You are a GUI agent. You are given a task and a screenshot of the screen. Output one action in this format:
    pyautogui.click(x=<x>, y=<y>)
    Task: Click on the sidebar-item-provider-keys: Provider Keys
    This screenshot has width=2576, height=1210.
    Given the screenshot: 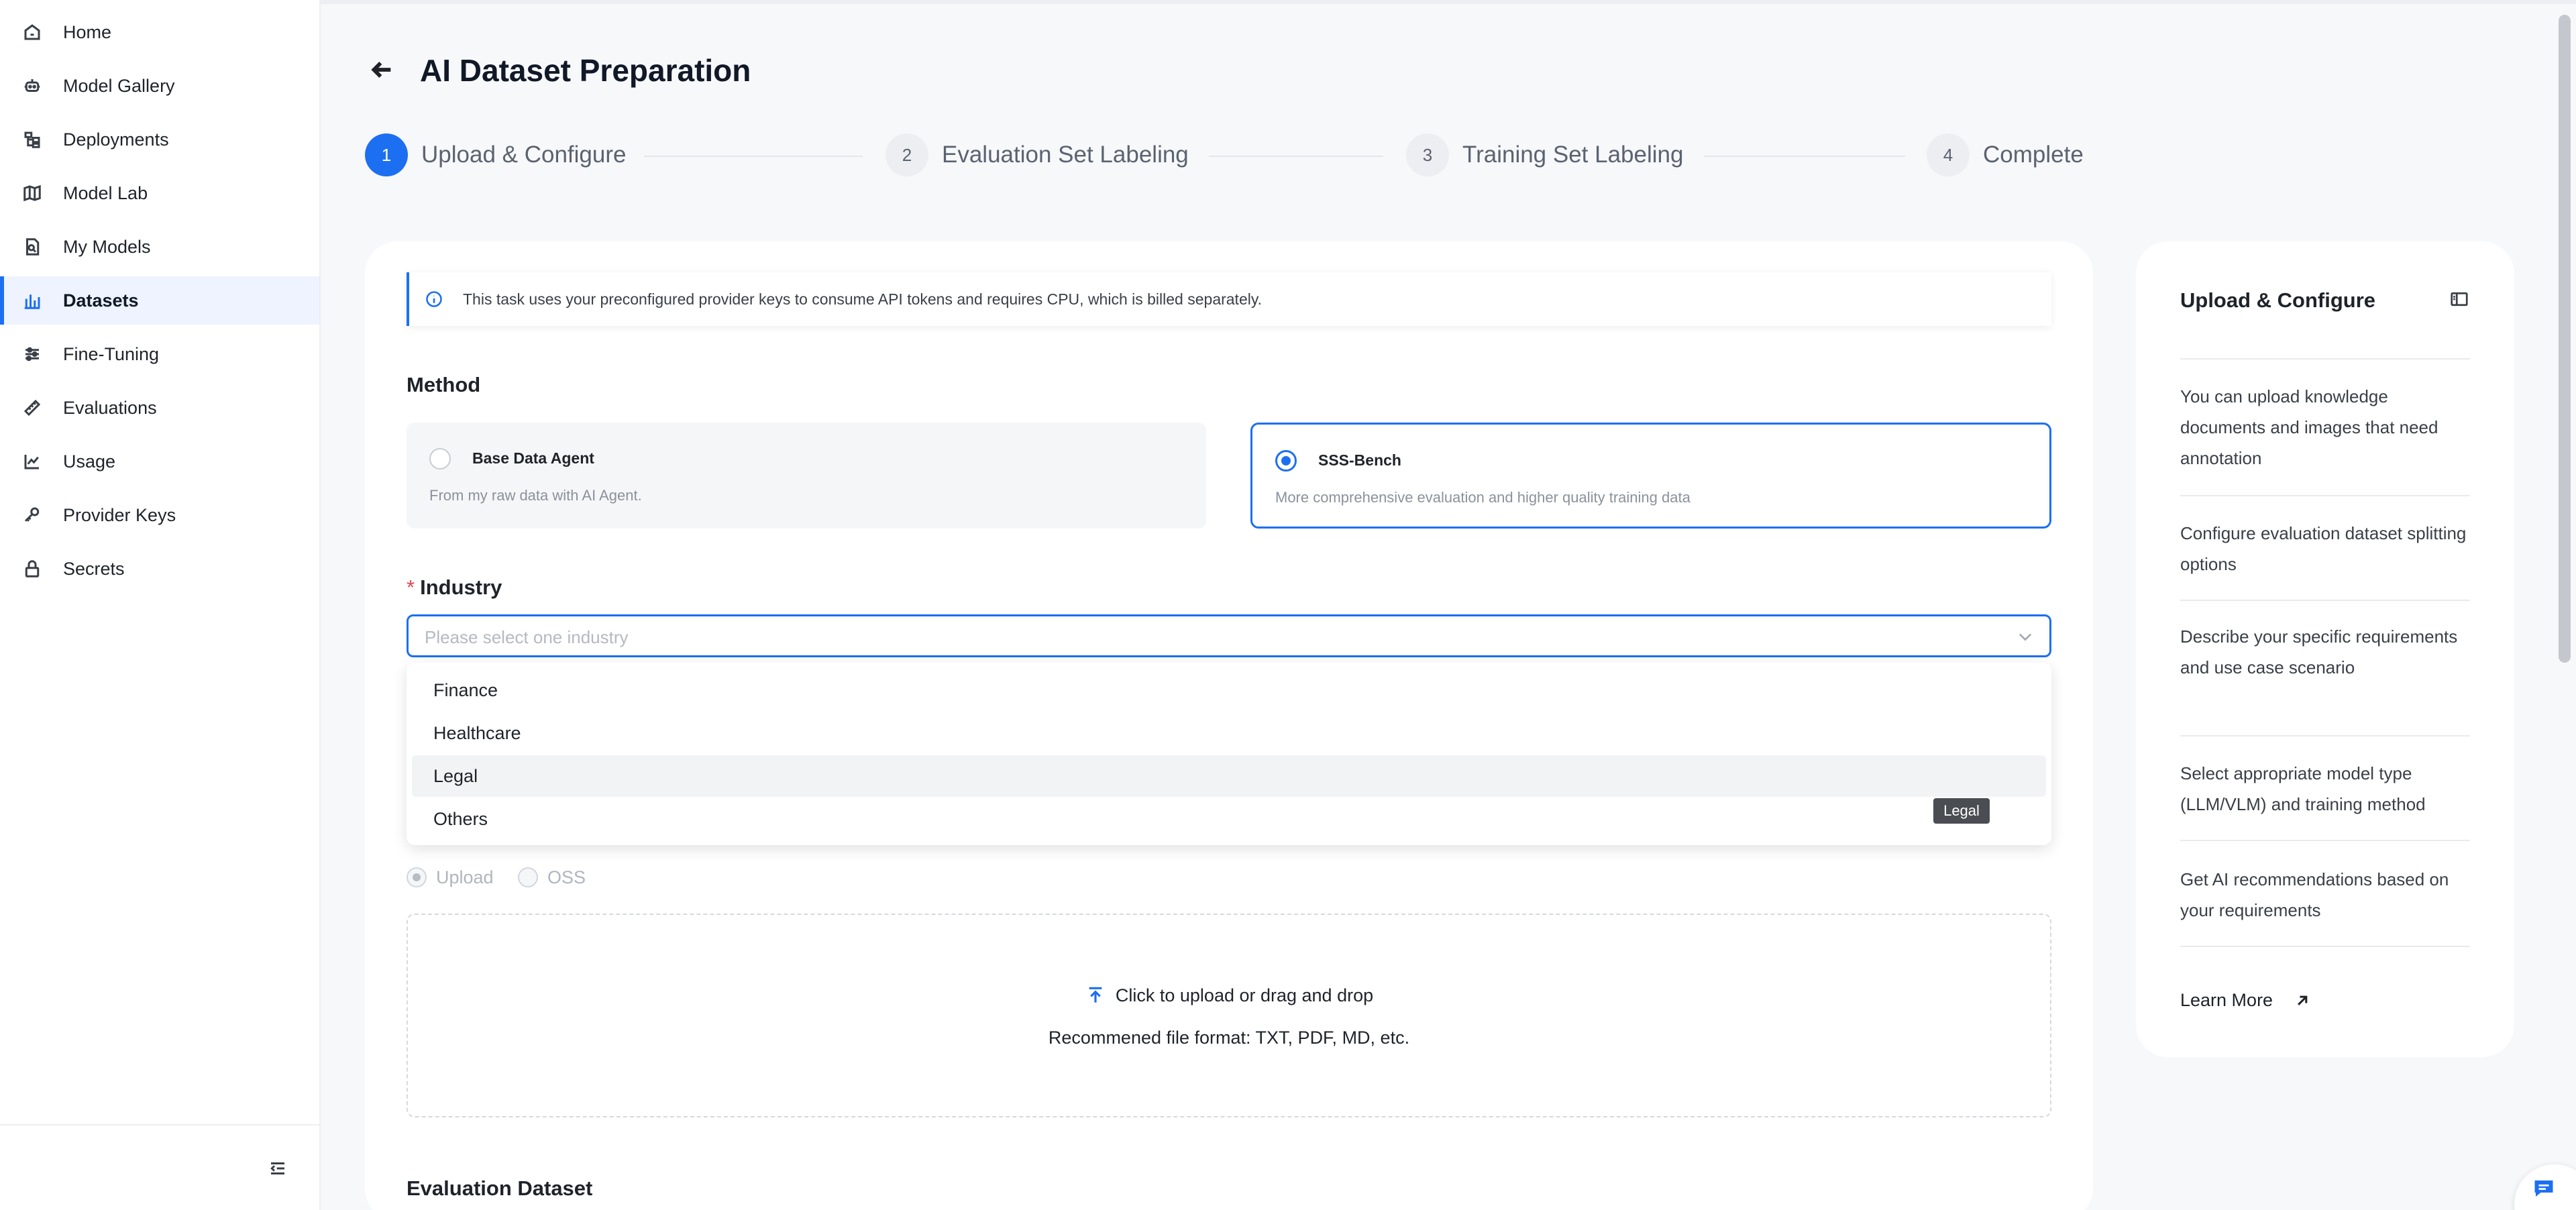 What is the action you would take?
    pyautogui.click(x=159, y=515)
    